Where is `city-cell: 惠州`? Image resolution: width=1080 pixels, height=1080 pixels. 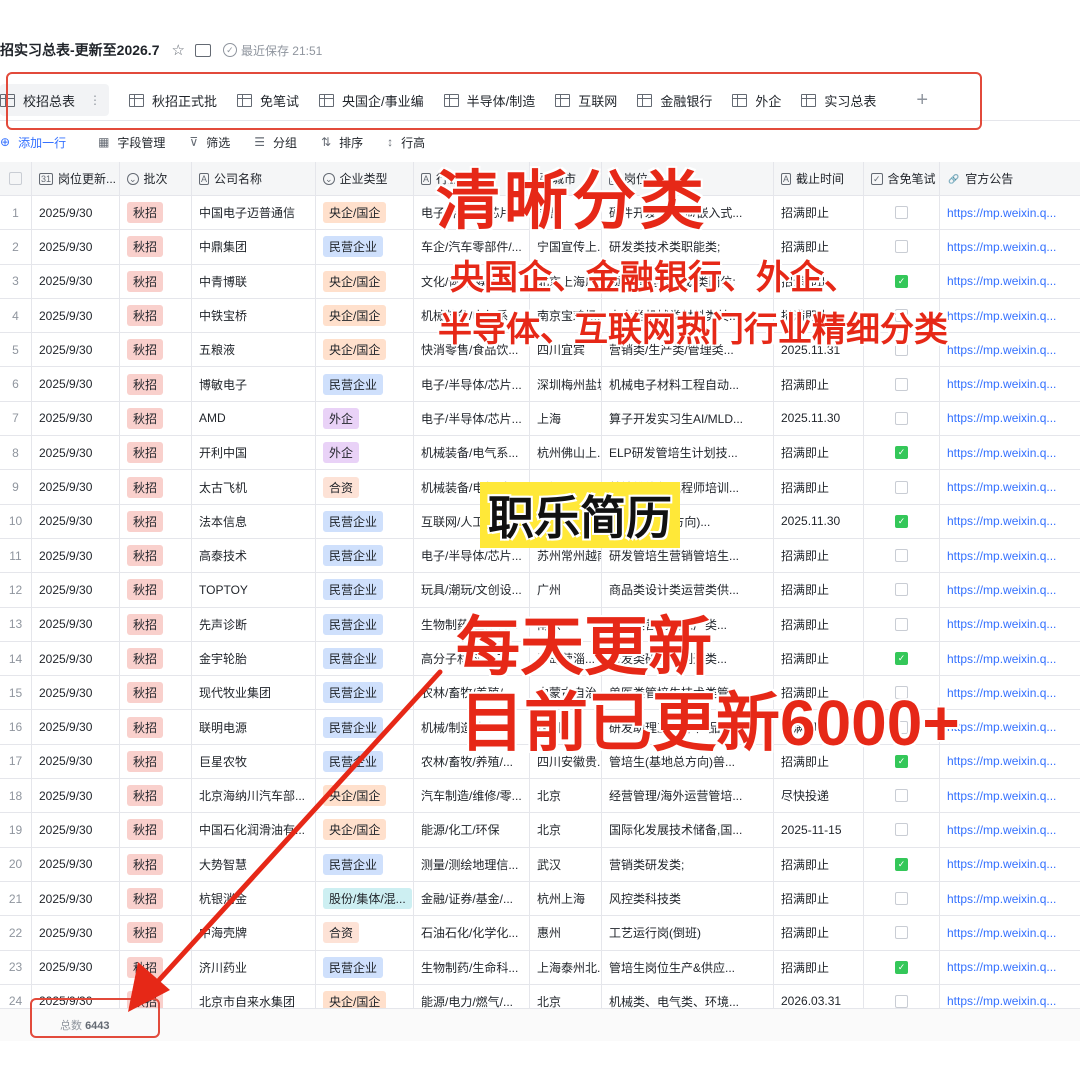 city-cell: 惠州 is located at coordinates (566, 933).